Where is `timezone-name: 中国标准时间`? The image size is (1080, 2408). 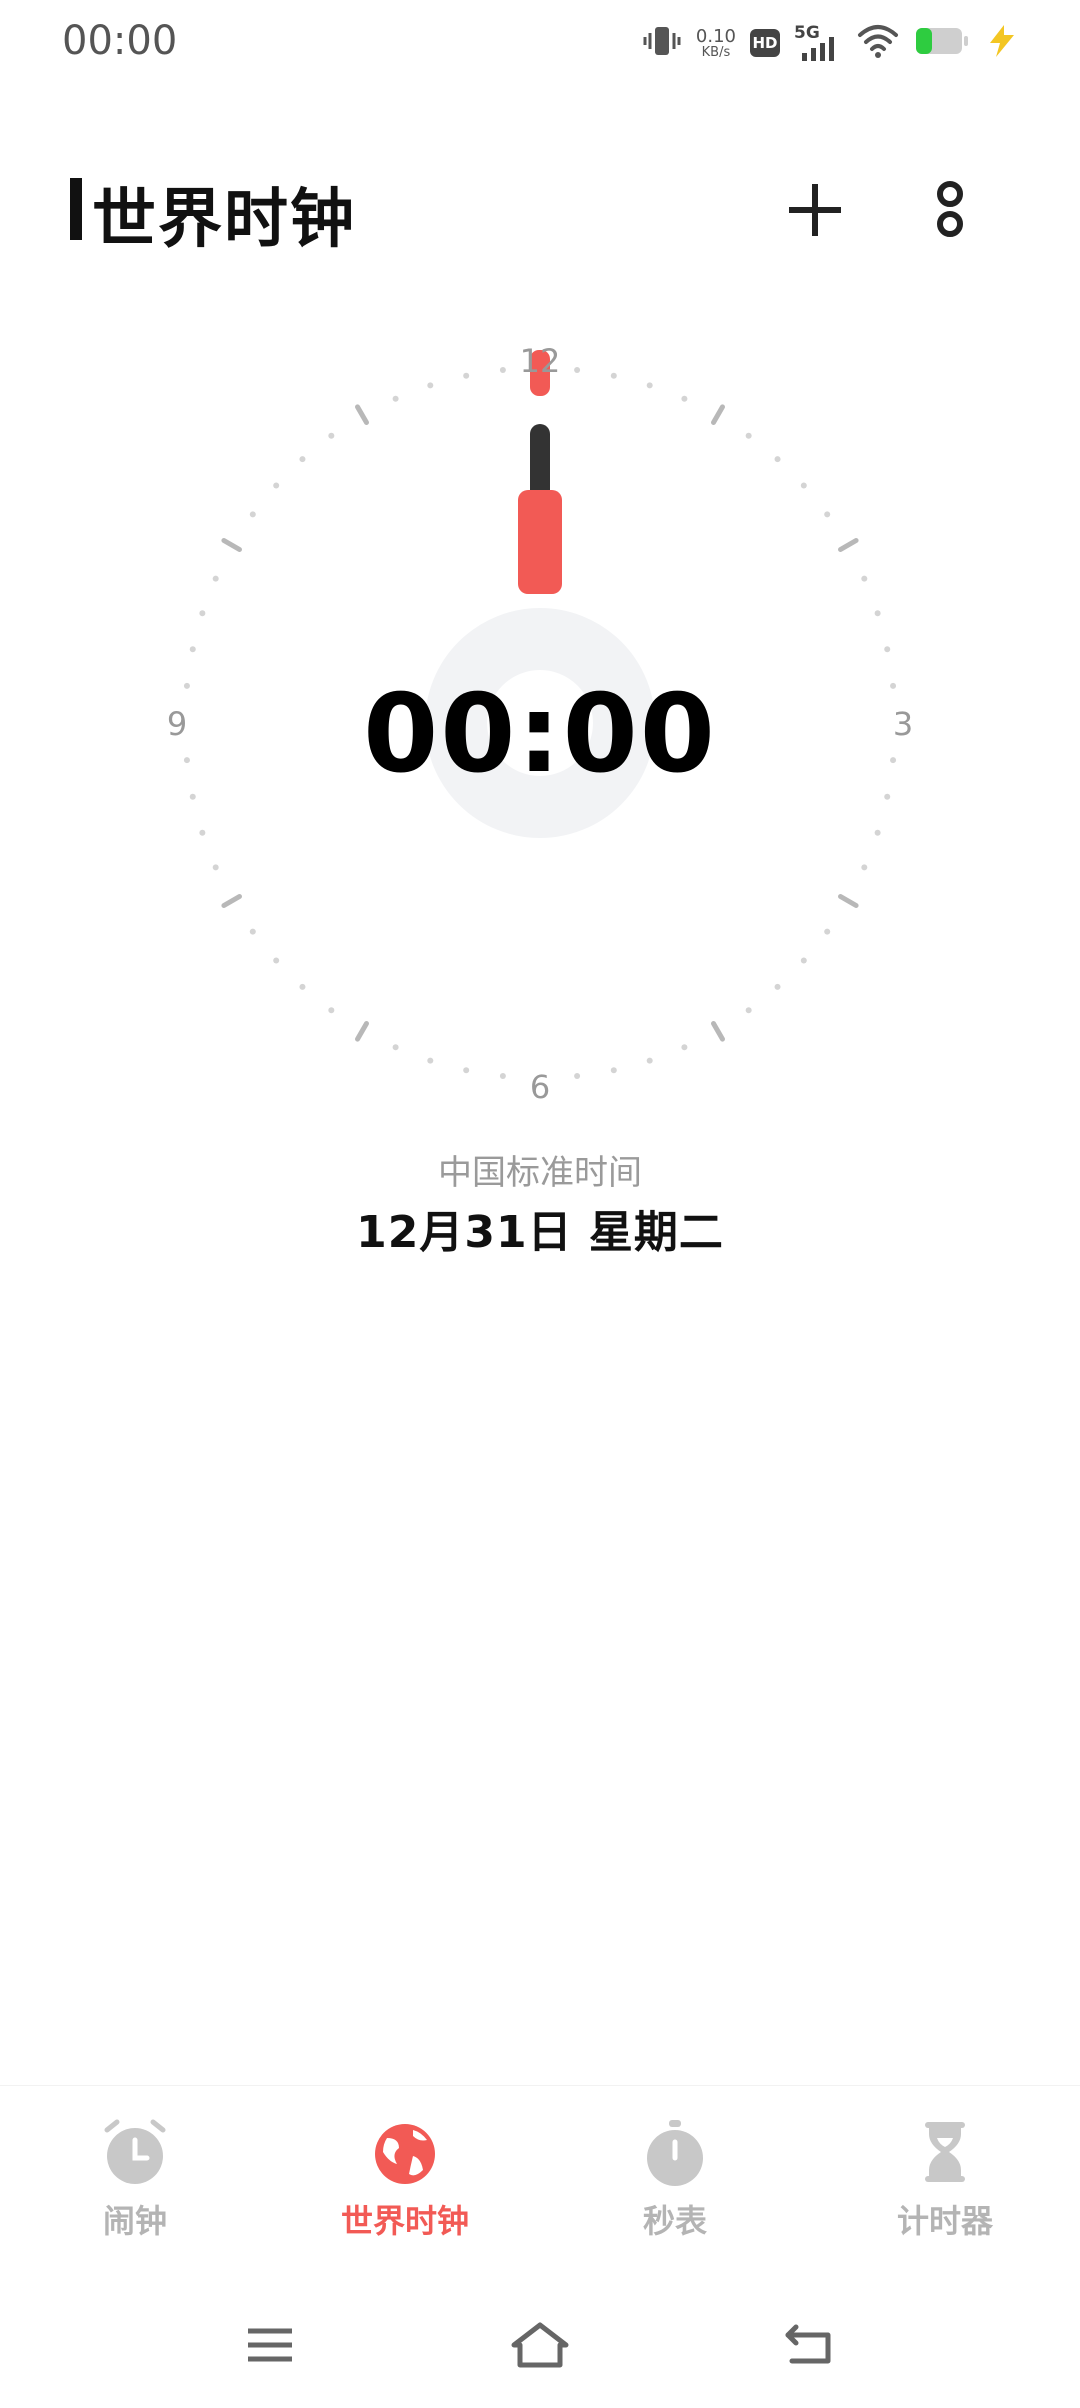
timezone-name: 中国标准时间 is located at coordinates (540, 1173).